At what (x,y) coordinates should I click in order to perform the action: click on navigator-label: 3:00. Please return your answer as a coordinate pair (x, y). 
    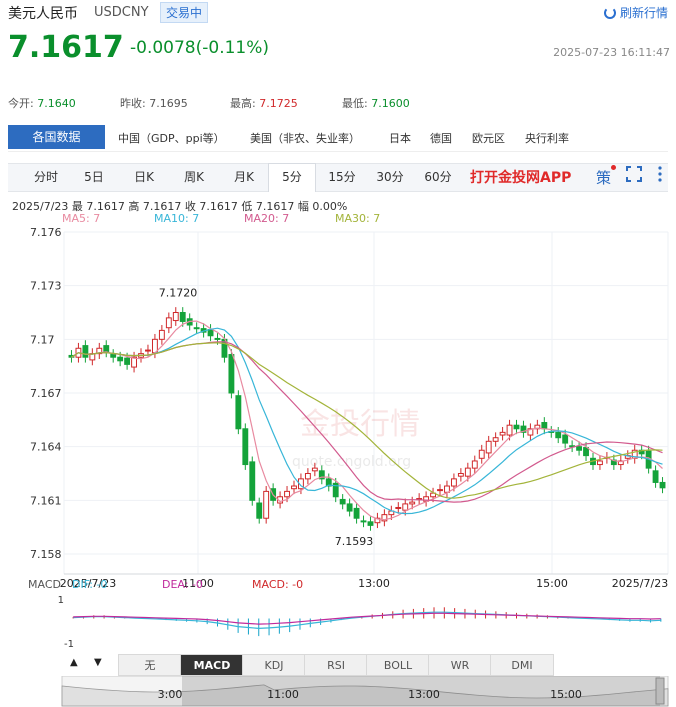
    Looking at the image, I should click on (170, 694).